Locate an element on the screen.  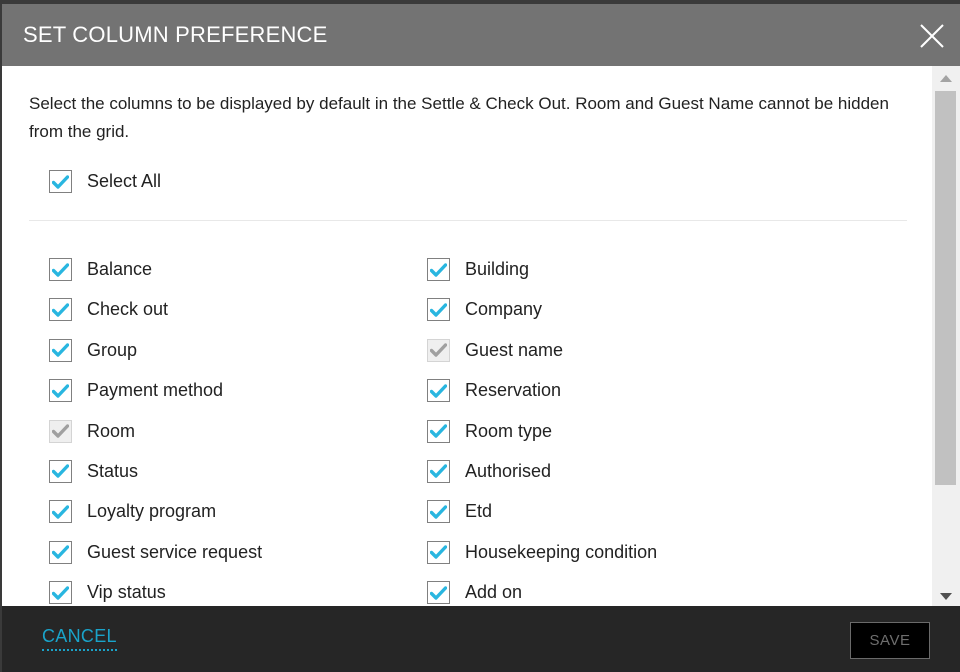
column-label: Check out is located at coordinates (128, 309).